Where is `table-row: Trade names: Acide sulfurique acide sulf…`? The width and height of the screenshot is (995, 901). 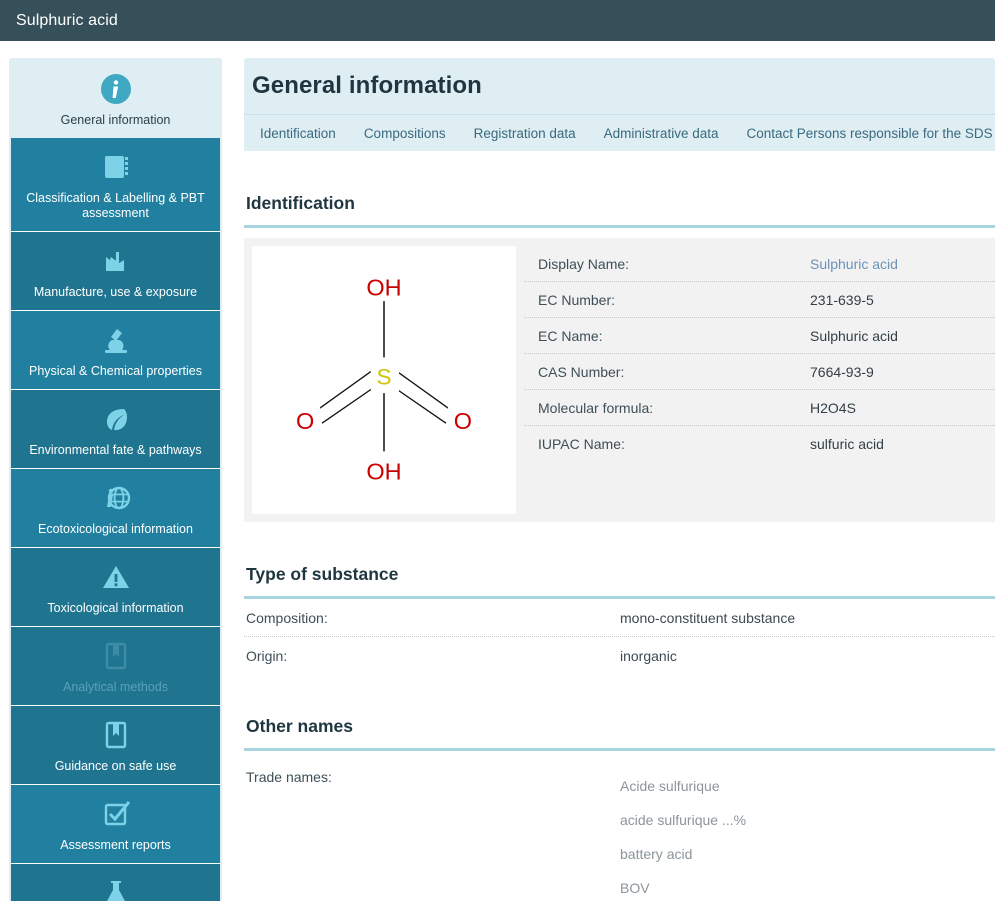 table-row: Trade names: Acide sulfurique acide sulf… is located at coordinates (619, 826).